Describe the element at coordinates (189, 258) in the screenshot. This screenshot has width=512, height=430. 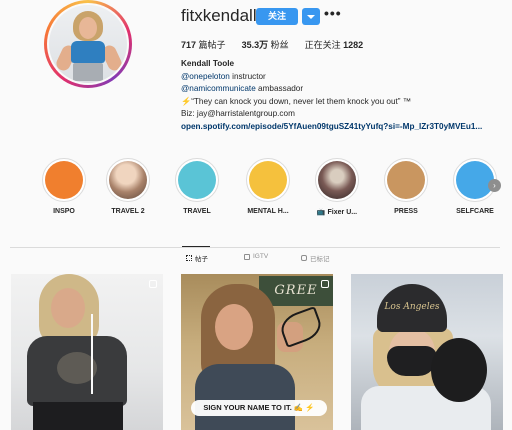
I see `grid-icon` at that location.